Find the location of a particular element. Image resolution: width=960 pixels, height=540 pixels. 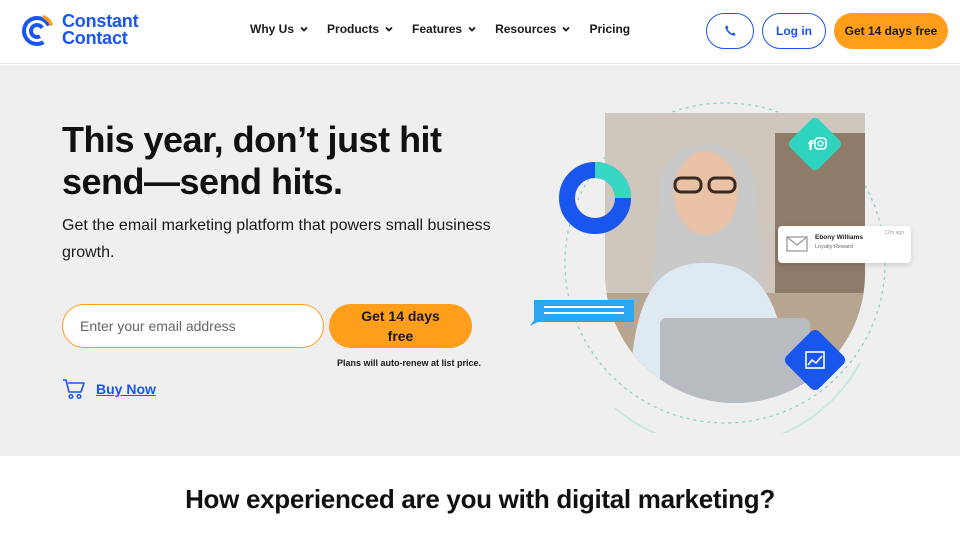

social-media-badge: f is located at coordinates (815, 144).